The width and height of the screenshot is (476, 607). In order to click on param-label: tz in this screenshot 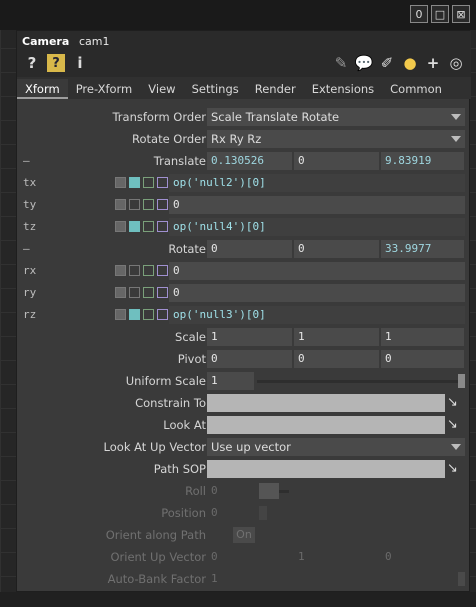, I will do `click(30, 226)`.